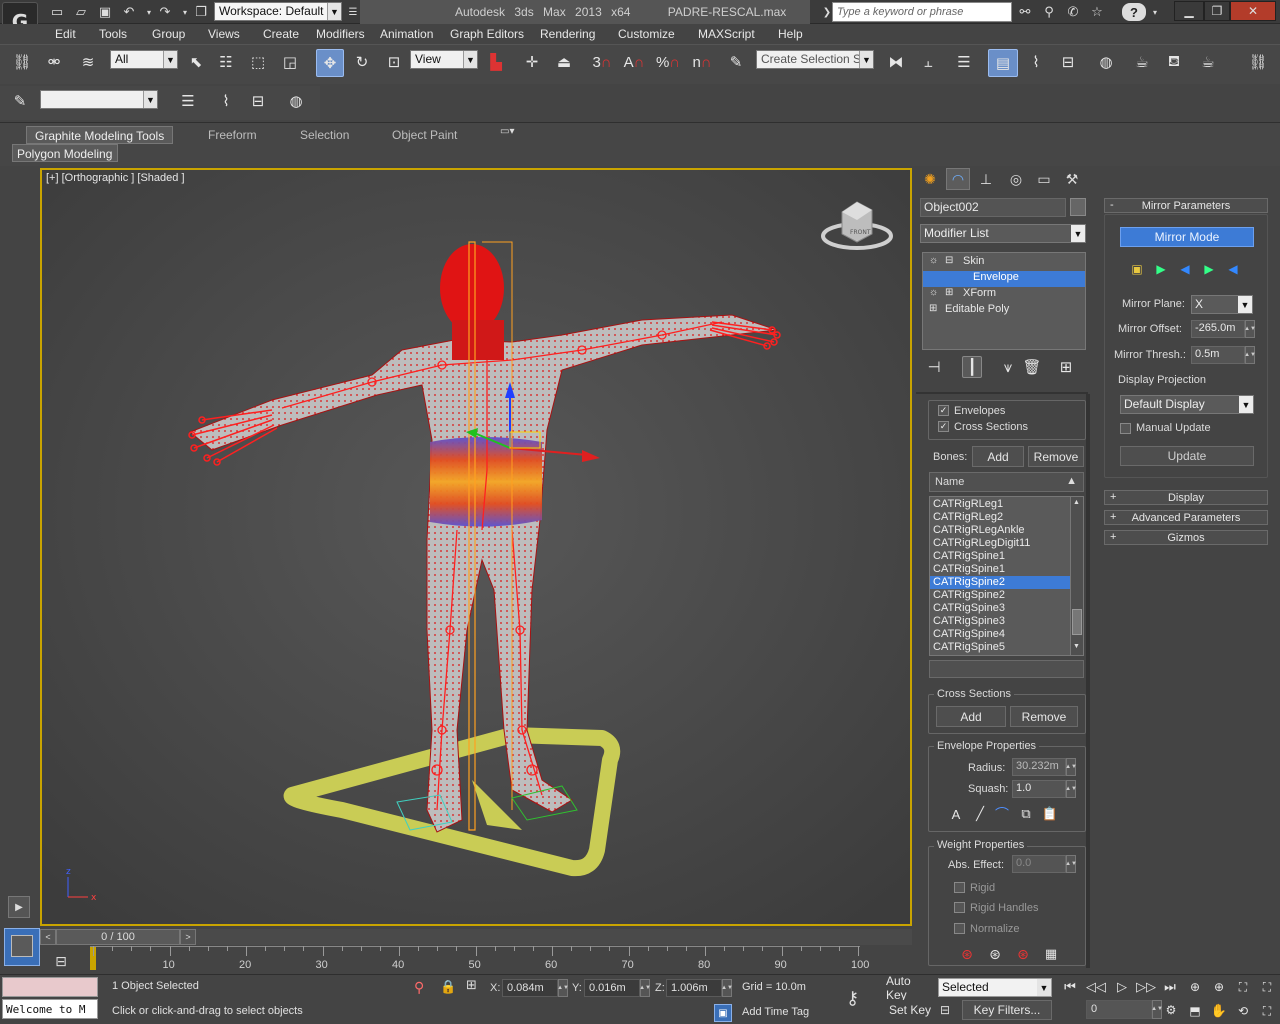 Image resolution: width=1280 pixels, height=1024 pixels. I want to click on keyboard-shortcut-override-icon: ⏏, so click(564, 62).